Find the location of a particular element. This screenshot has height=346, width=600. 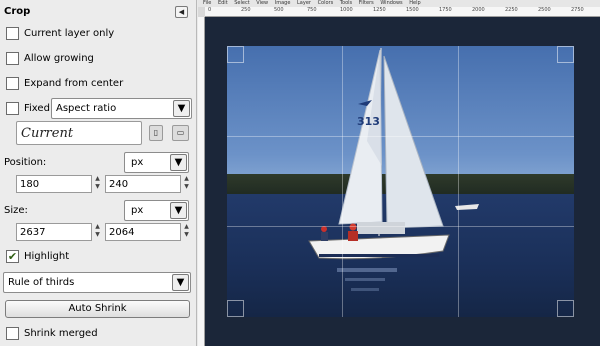

portrait-icon: ▯ is located at coordinates (156, 133).